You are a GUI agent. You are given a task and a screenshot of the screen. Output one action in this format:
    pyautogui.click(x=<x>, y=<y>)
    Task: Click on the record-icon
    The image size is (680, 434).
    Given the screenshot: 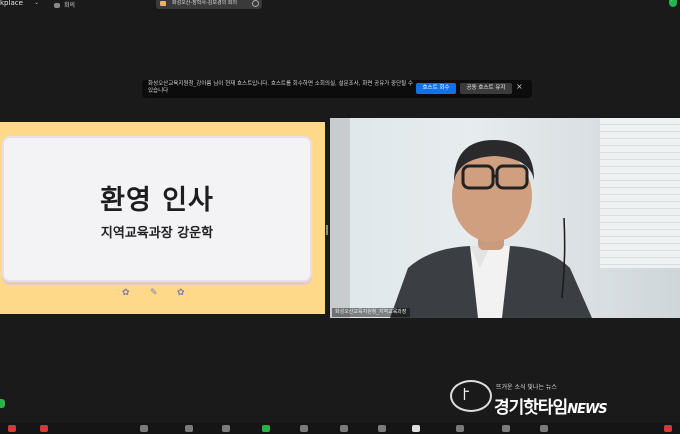 What is the action you would take?
    pyautogui.click(x=304, y=428)
    